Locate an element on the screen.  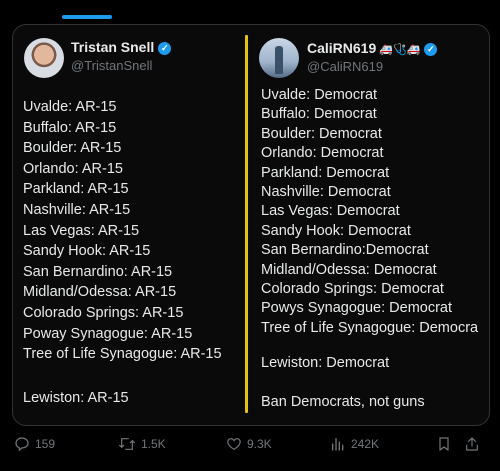
tweet-text-line: Buffalo: Democrat is located at coordinates (319, 114).